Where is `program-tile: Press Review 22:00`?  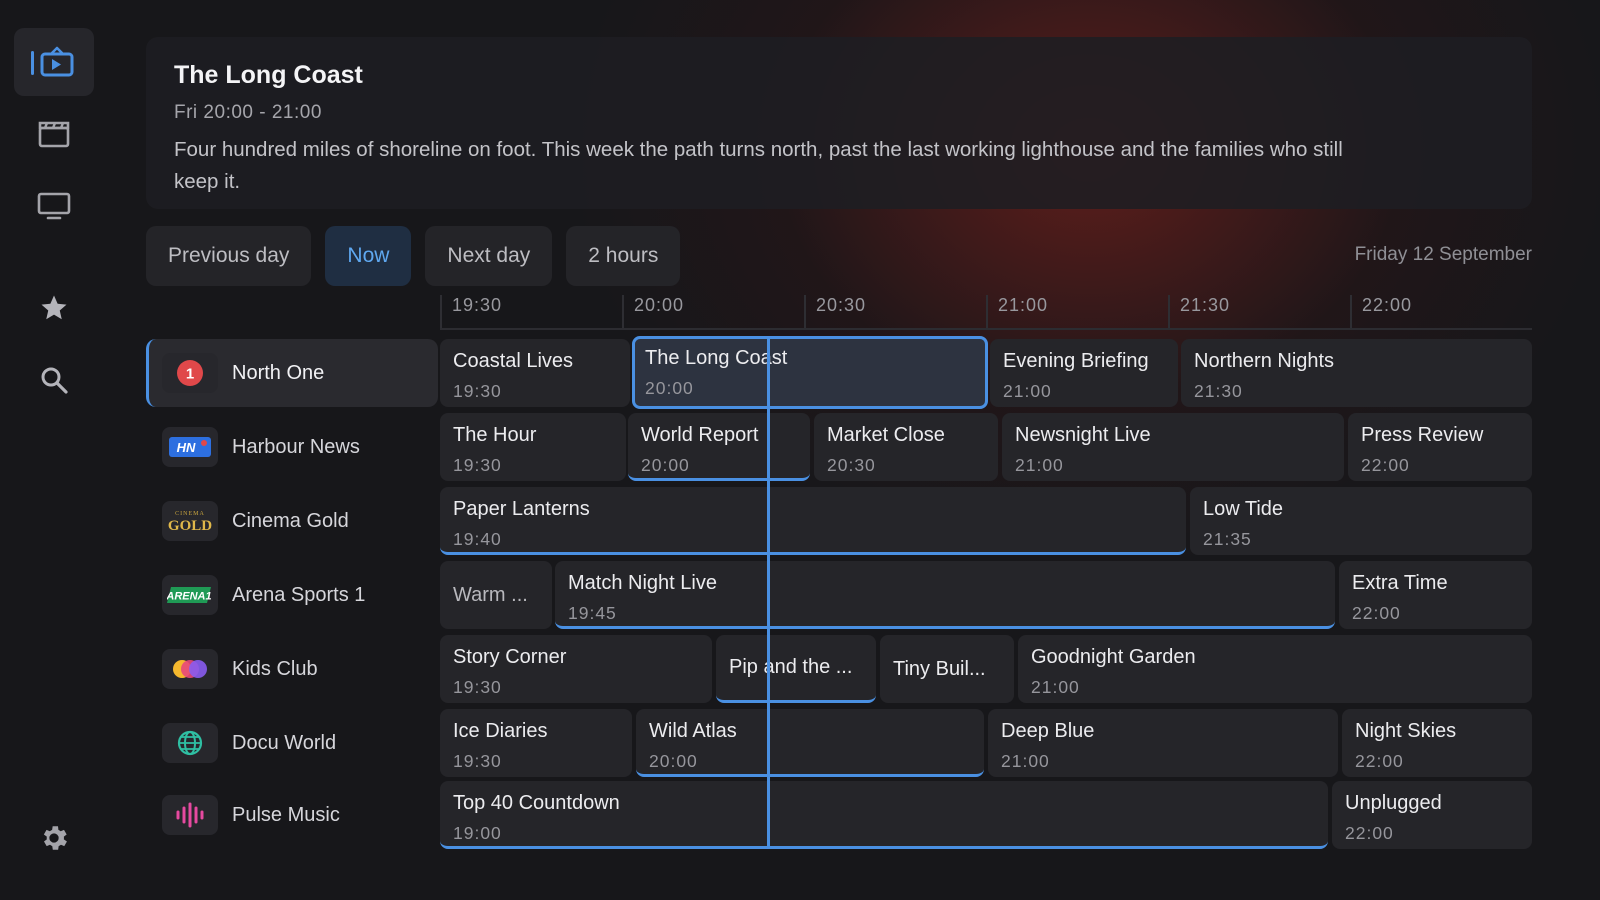 program-tile: Press Review 22:00 is located at coordinates (1440, 447).